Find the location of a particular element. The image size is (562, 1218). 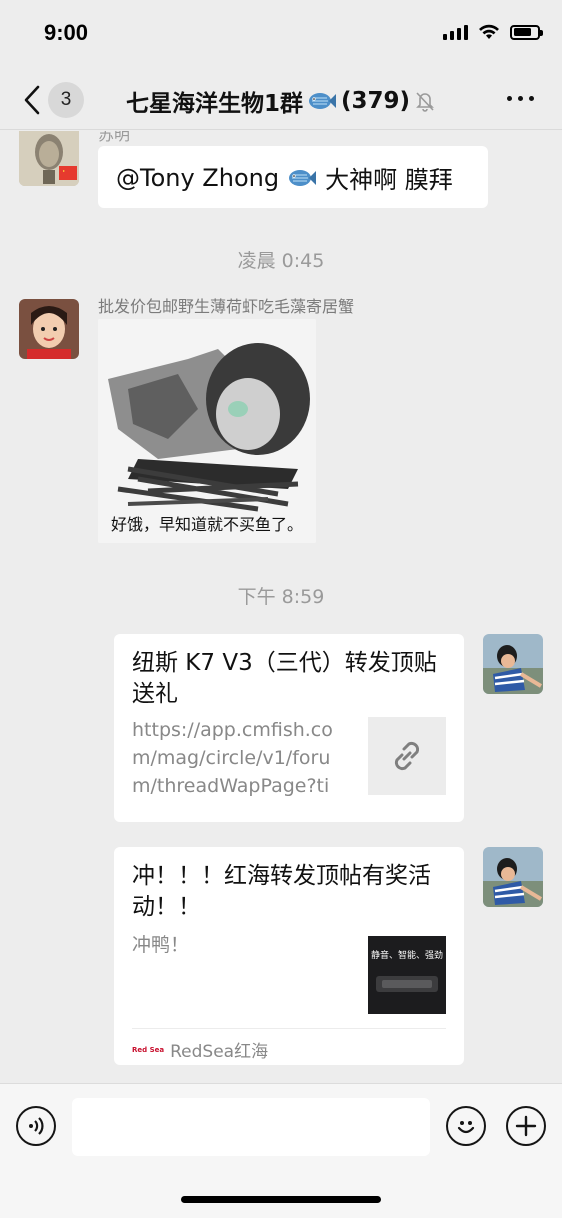

plus-icon is located at coordinates (526, 1126).